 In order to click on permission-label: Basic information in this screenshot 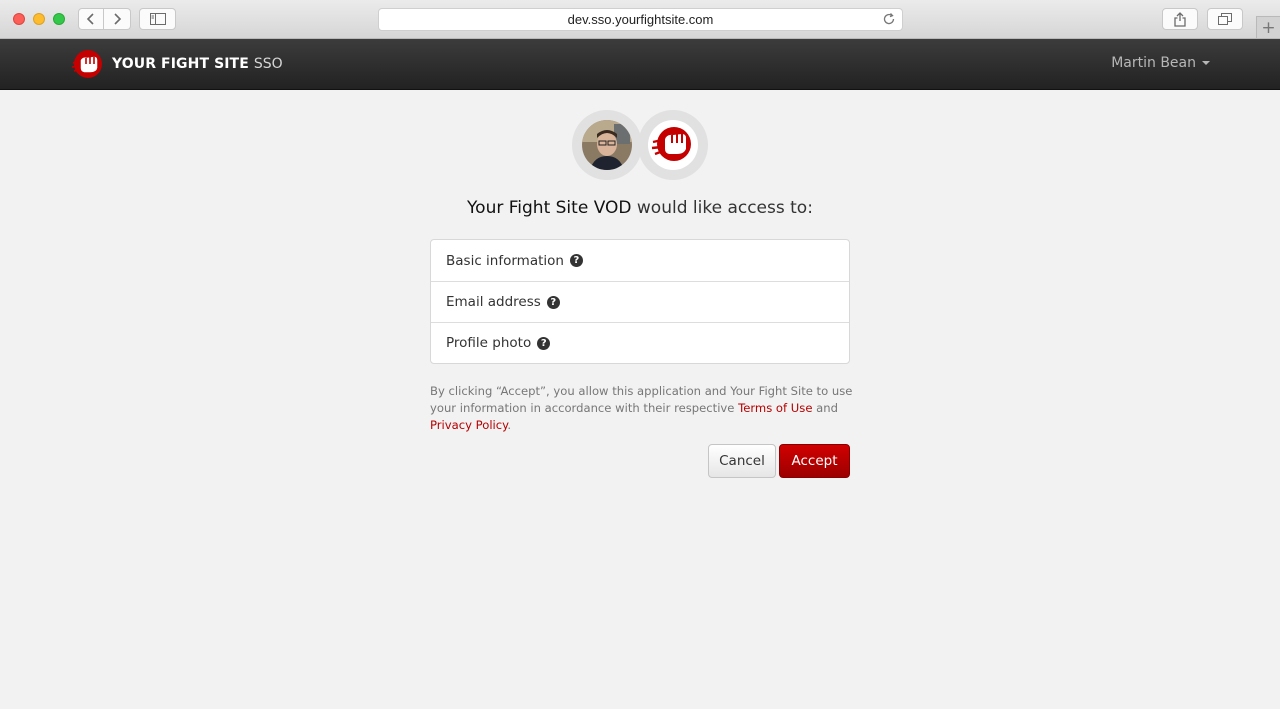, I will do `click(505, 260)`.